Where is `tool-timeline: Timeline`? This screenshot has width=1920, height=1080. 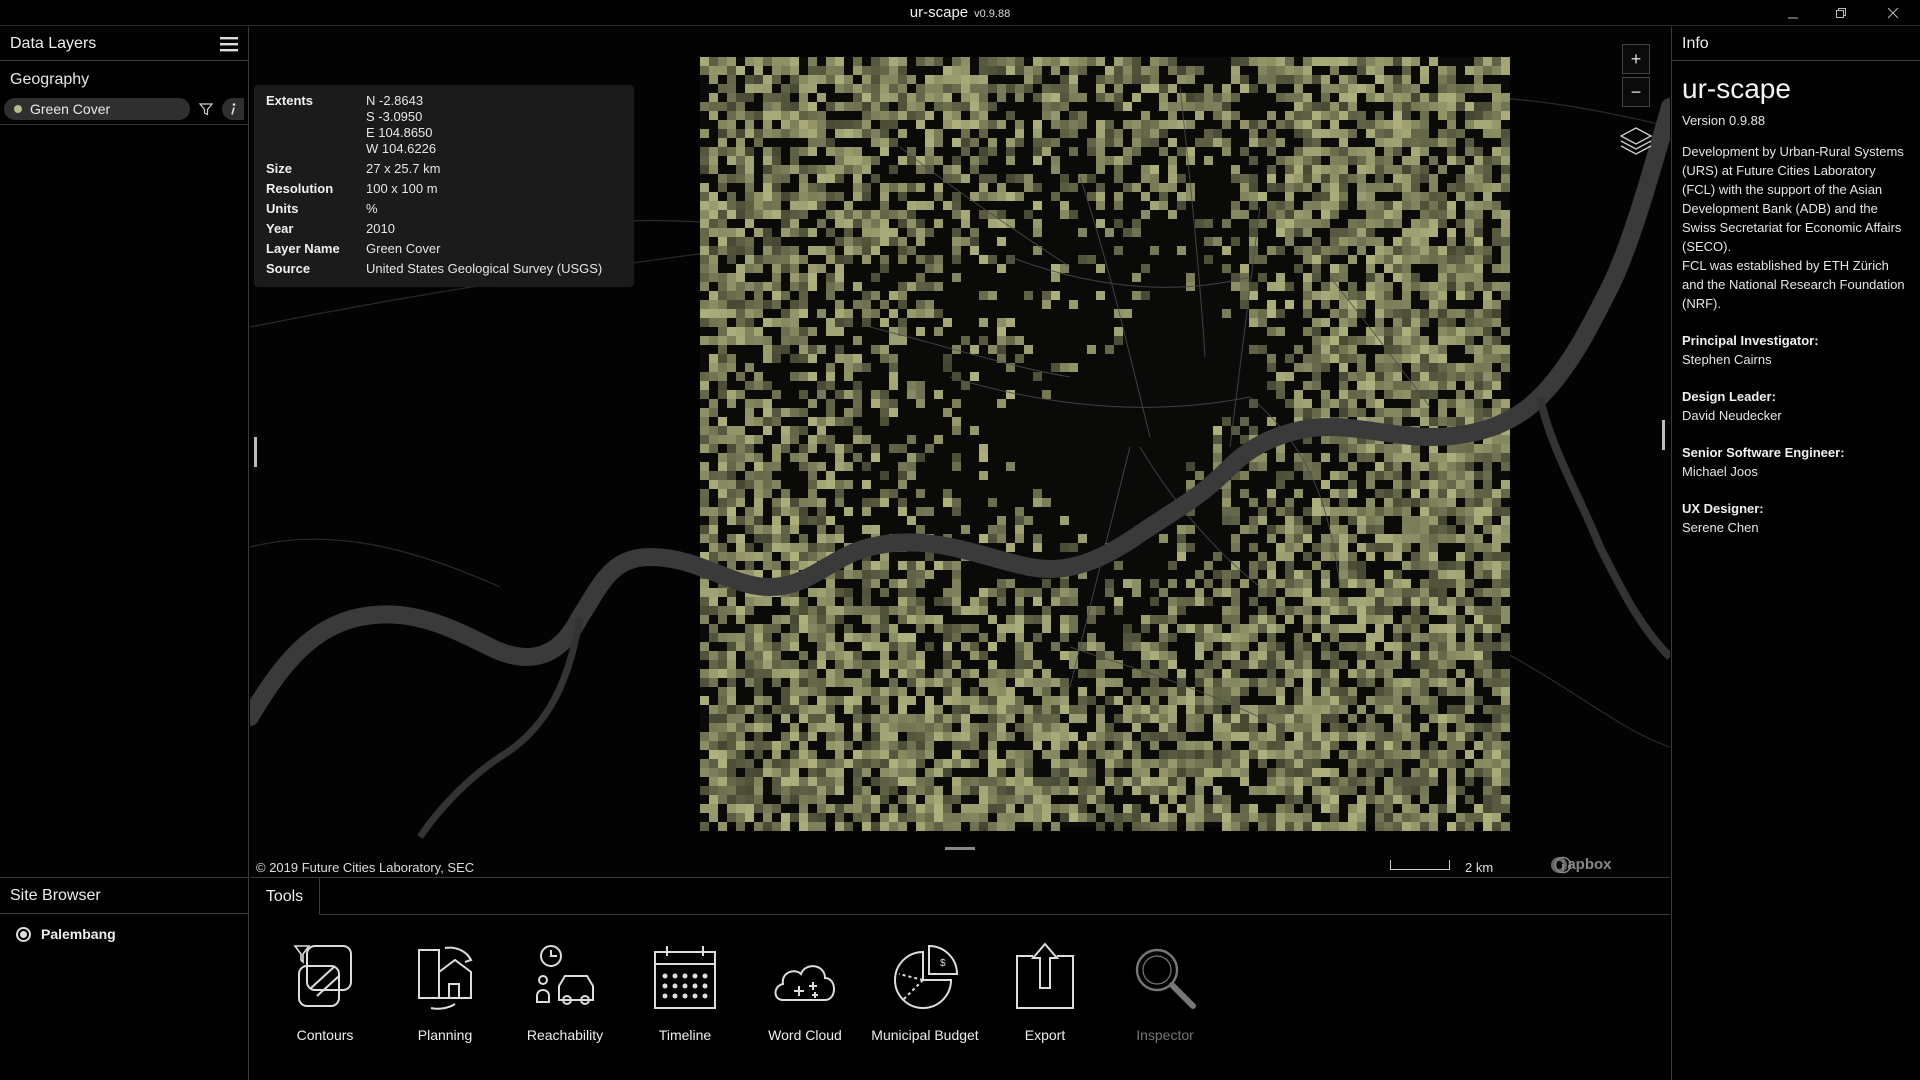 tool-timeline: Timeline is located at coordinates (685, 993).